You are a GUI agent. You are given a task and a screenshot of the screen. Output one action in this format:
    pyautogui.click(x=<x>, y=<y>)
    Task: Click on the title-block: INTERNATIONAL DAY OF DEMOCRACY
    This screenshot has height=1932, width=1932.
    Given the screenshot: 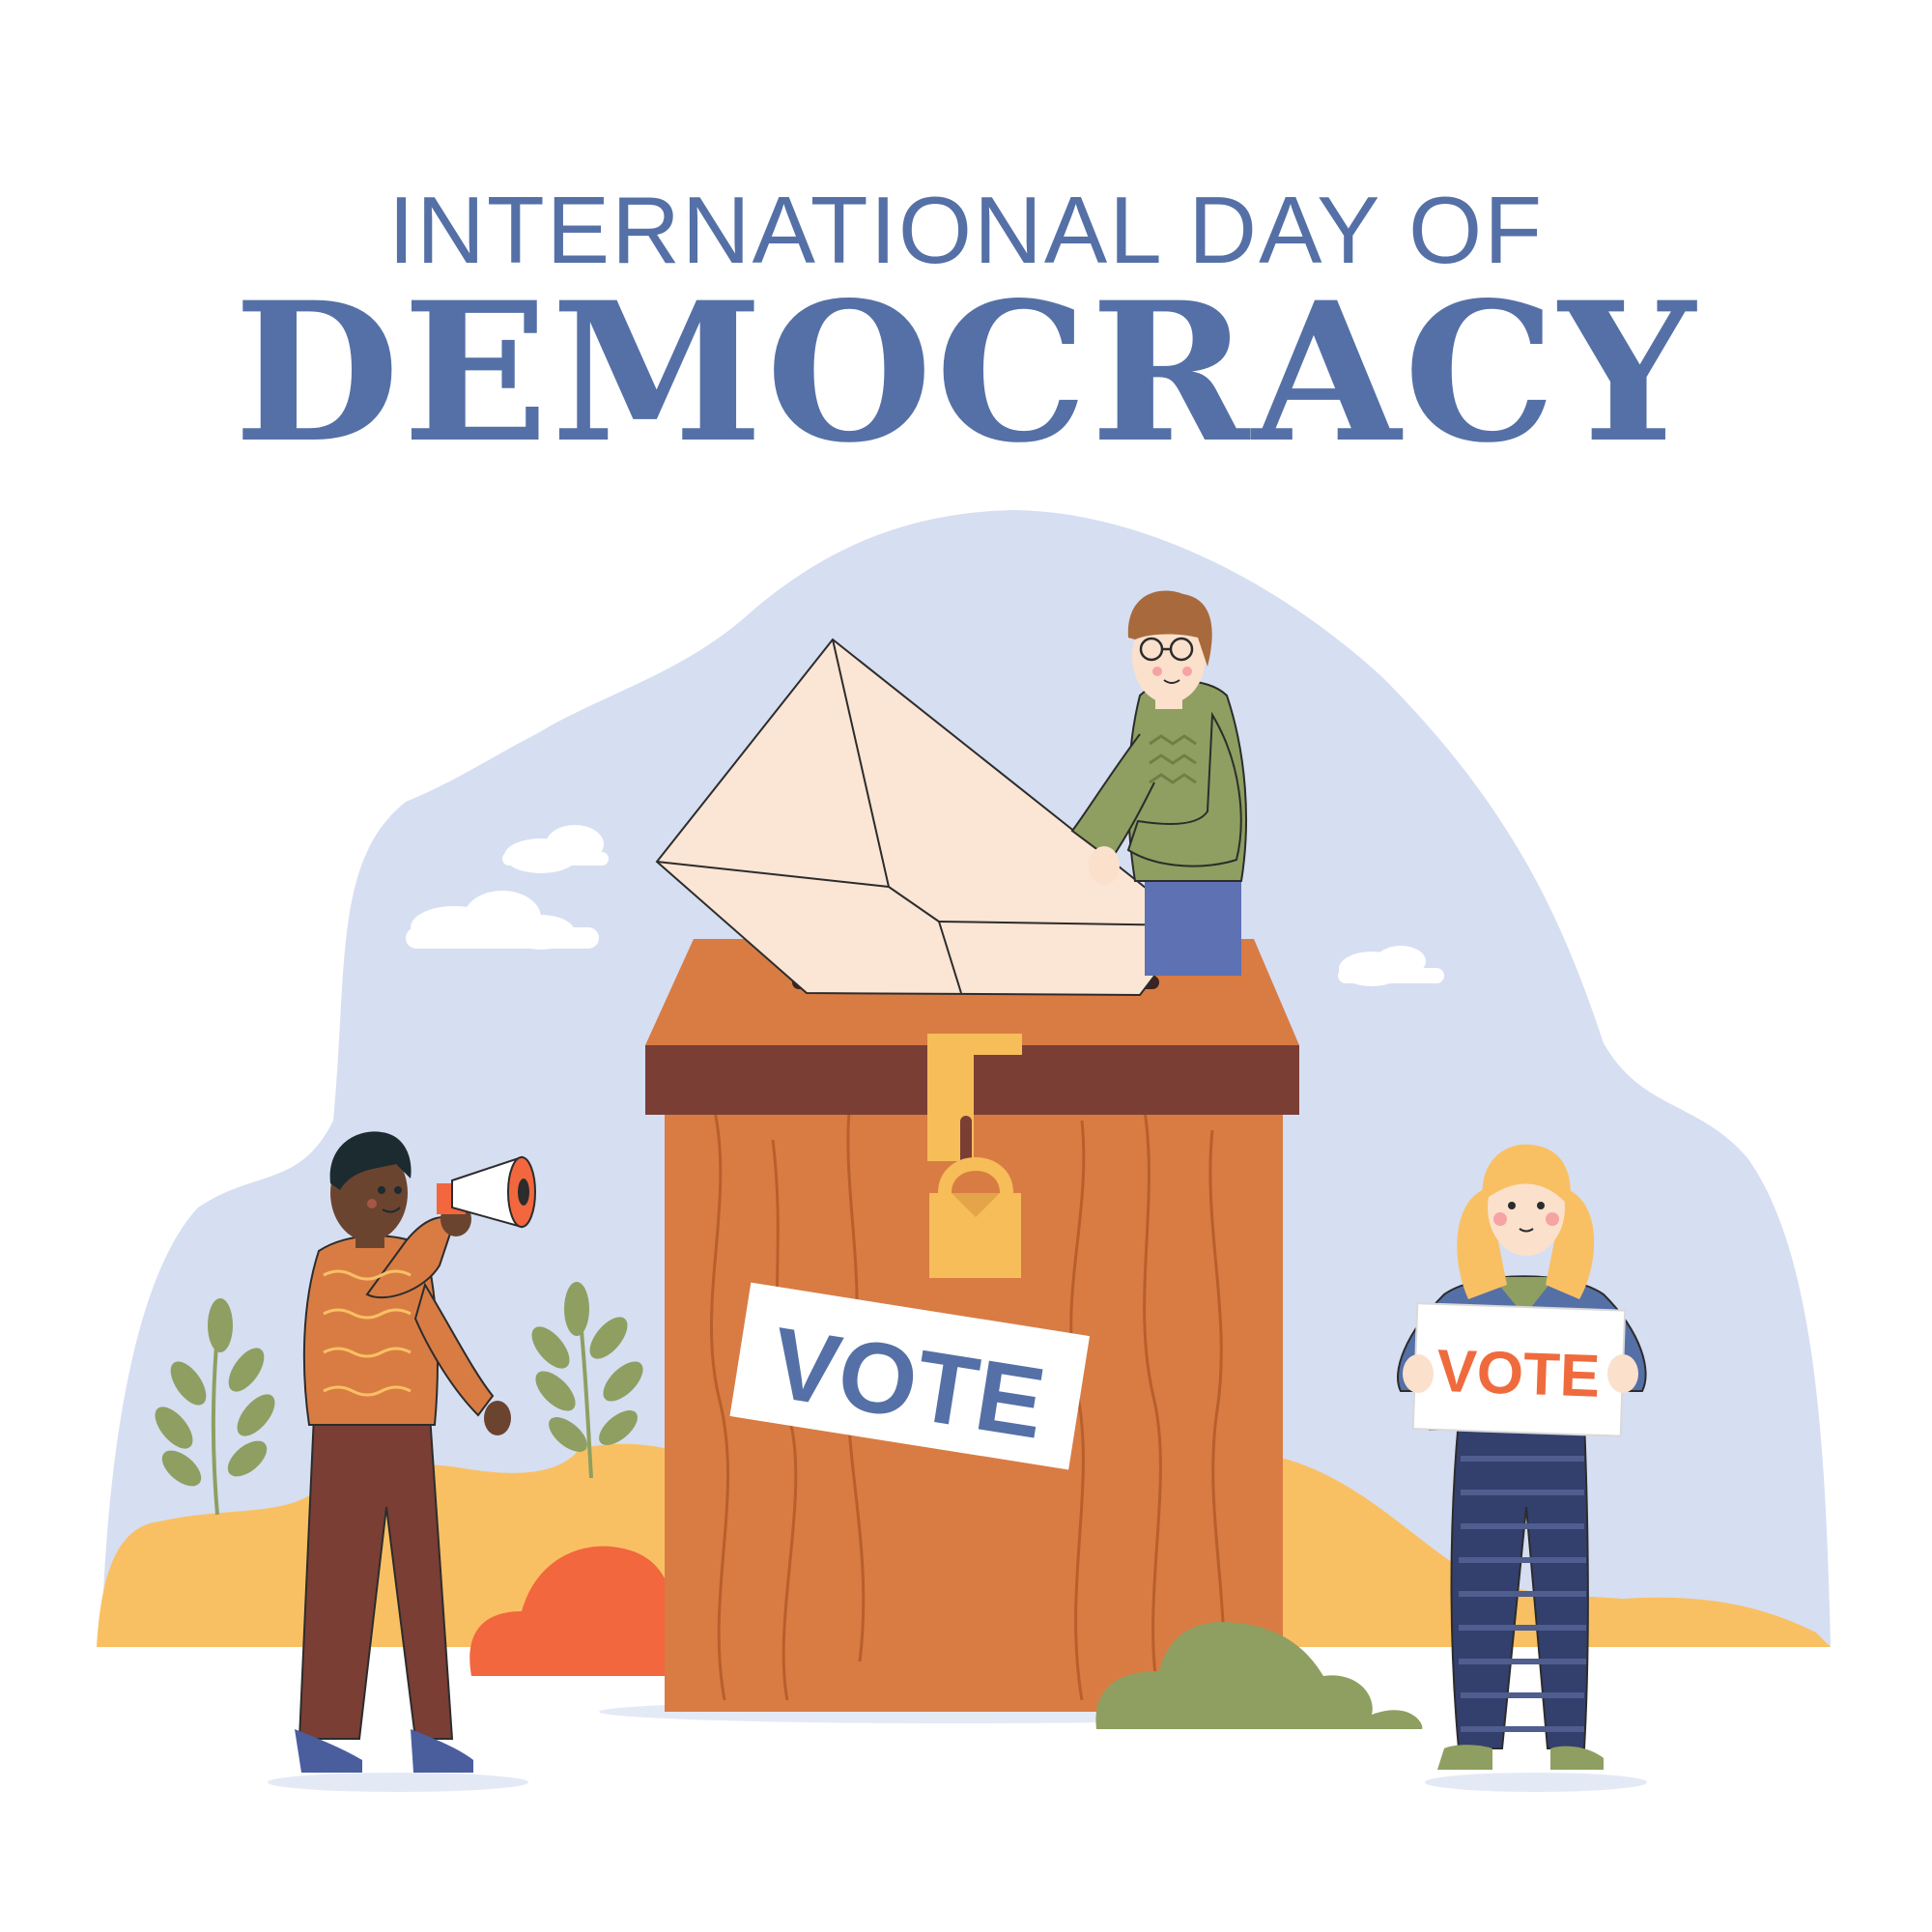 What is the action you would take?
    pyautogui.click(x=966, y=331)
    